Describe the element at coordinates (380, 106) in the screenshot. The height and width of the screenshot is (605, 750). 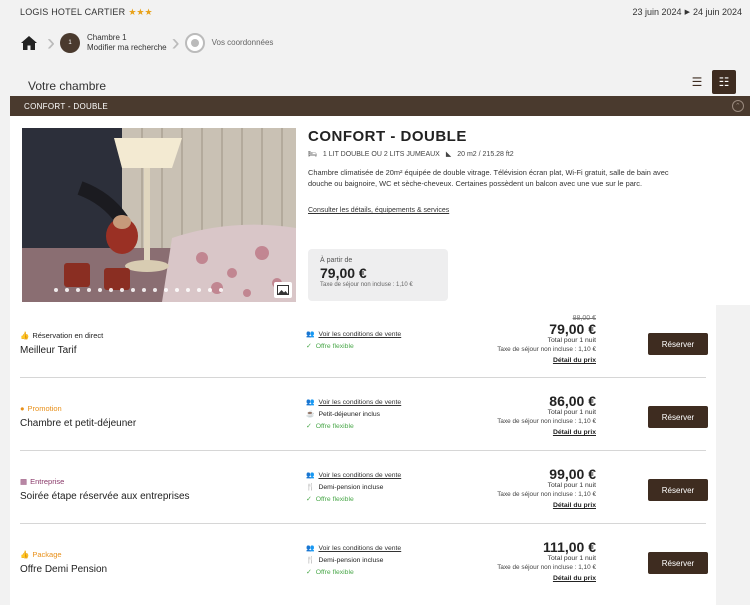
I see `room-type-bar: CONFORT - DOUBLE ⌃` at that location.